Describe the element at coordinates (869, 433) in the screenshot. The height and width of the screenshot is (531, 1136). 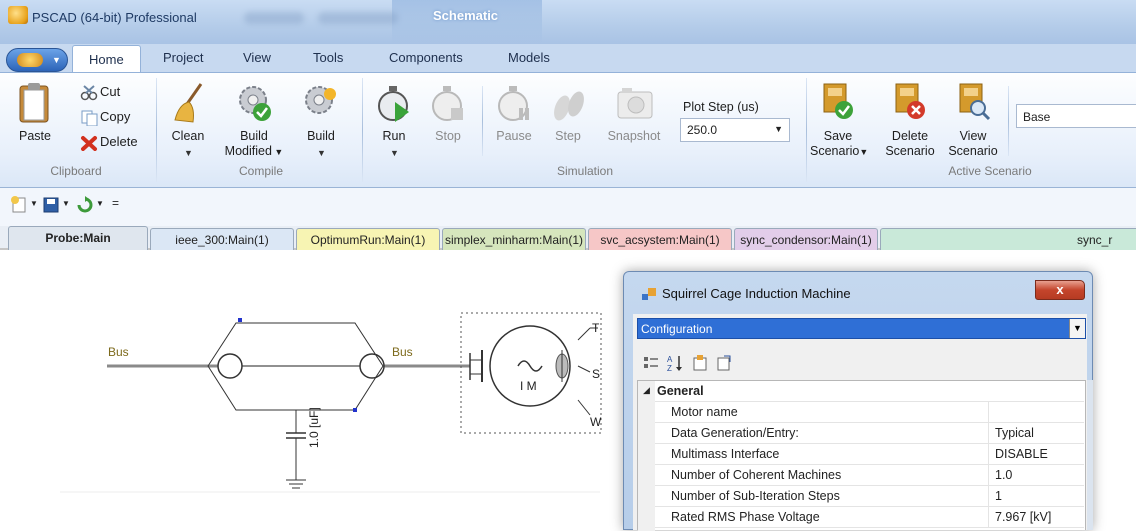
I see `table-row: Data Generation/Entry: Typical` at that location.